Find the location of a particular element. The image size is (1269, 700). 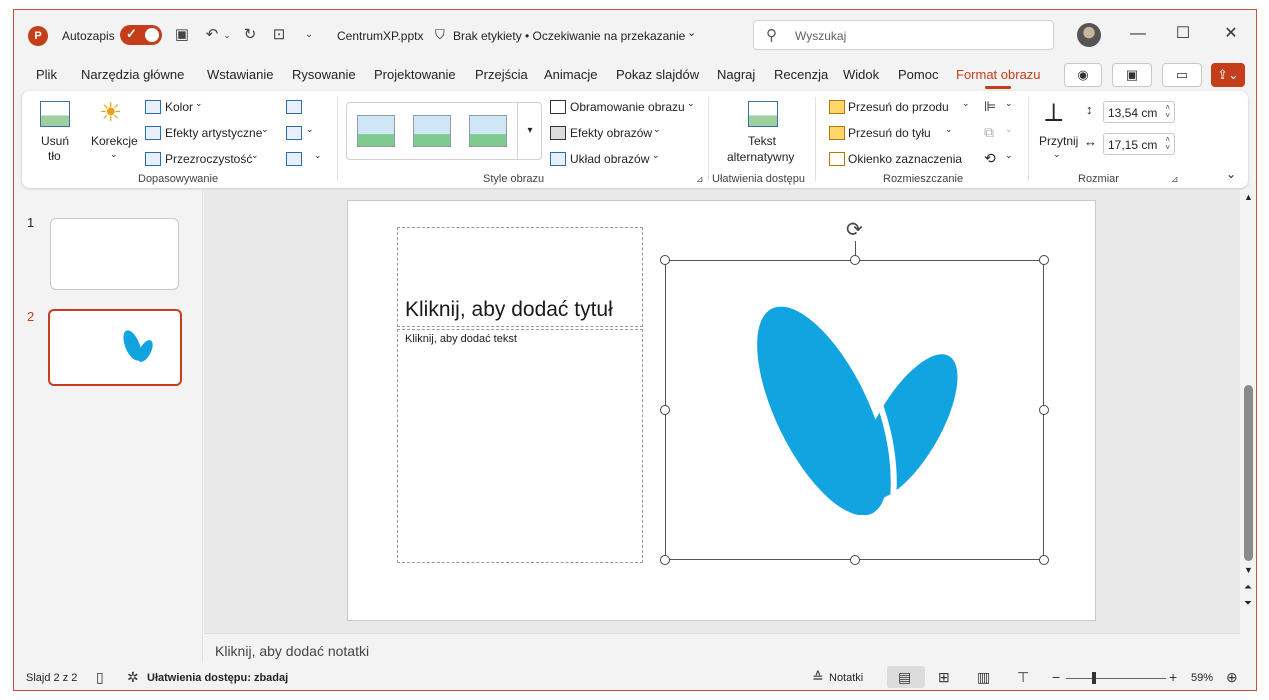

width-input: 17,15 cm ˄ ˅ is located at coordinates (1139, 144).